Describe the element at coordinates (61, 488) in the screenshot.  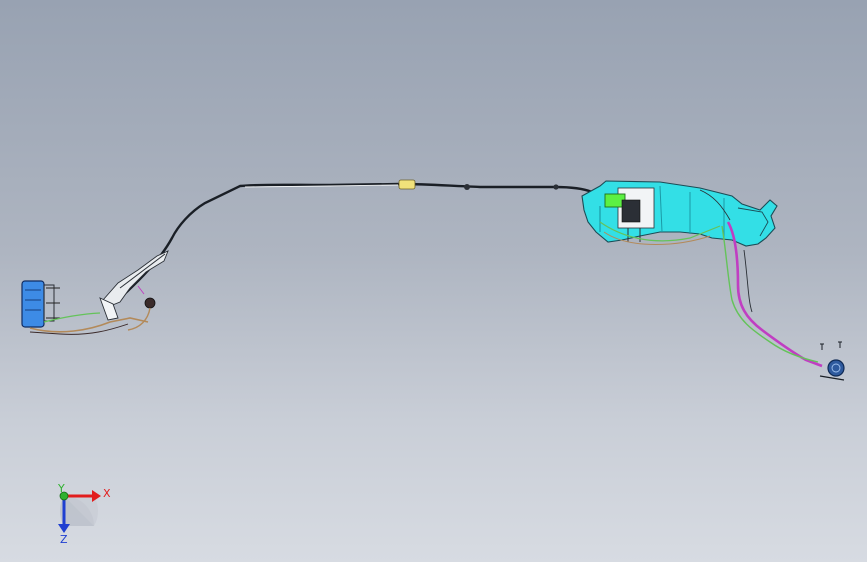
I see `y-axis-label: Y` at that location.